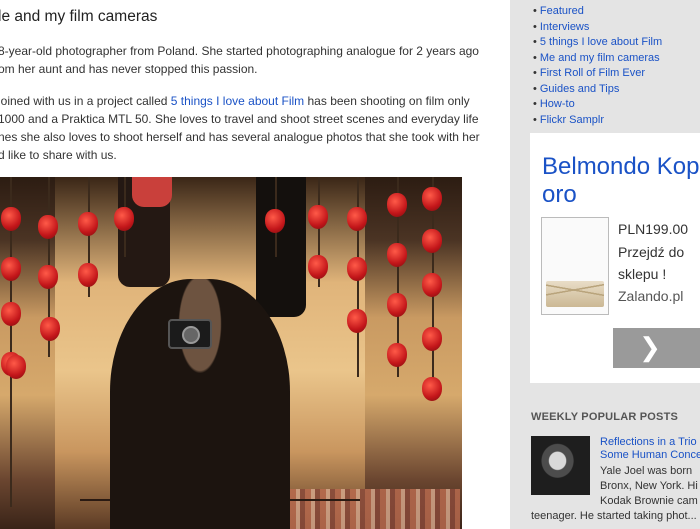  What do you see at coordinates (649, 501) in the screenshot?
I see `snippet-line: Kodak Brownie cam` at bounding box center [649, 501].